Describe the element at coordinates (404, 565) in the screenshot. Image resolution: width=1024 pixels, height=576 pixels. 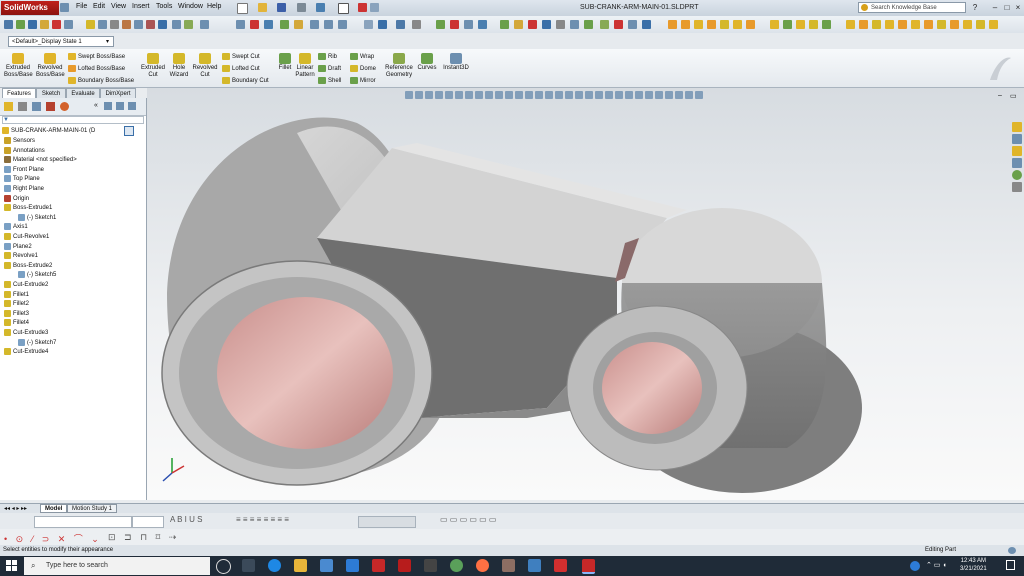
I see `app-icon` at that location.